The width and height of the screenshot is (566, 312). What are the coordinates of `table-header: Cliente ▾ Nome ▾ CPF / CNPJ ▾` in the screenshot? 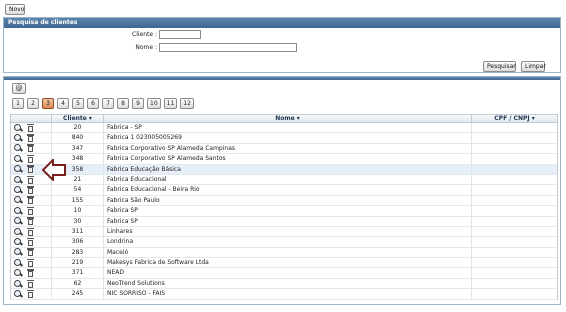 It's located at (284, 118).